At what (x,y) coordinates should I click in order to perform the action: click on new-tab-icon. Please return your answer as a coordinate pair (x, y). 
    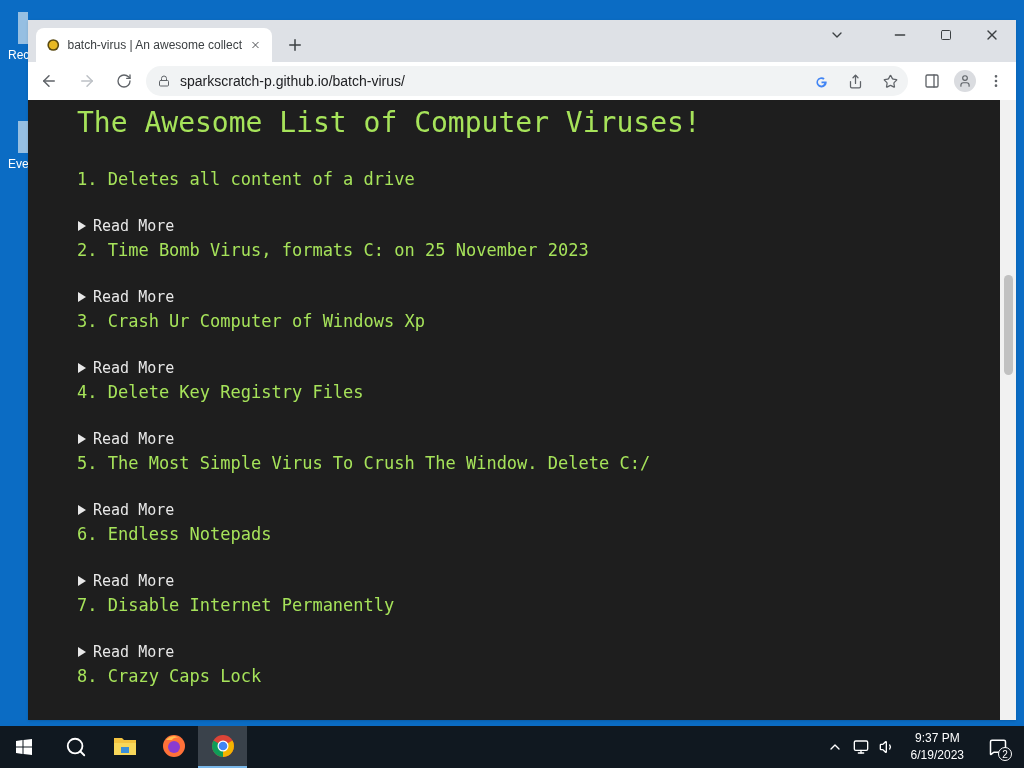
    Looking at the image, I should click on (295, 45).